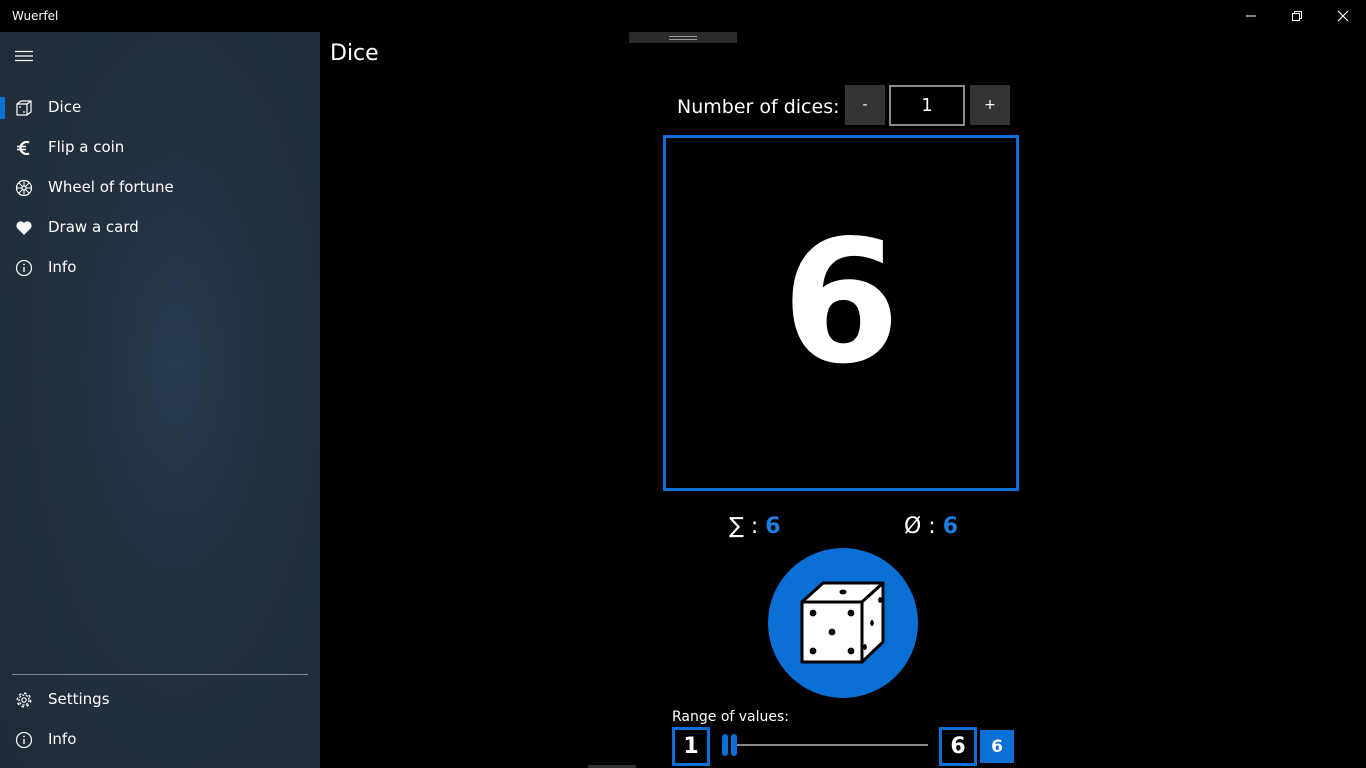 The height and width of the screenshot is (768, 1366). I want to click on sidebar-item-label: Dice, so click(65, 107).